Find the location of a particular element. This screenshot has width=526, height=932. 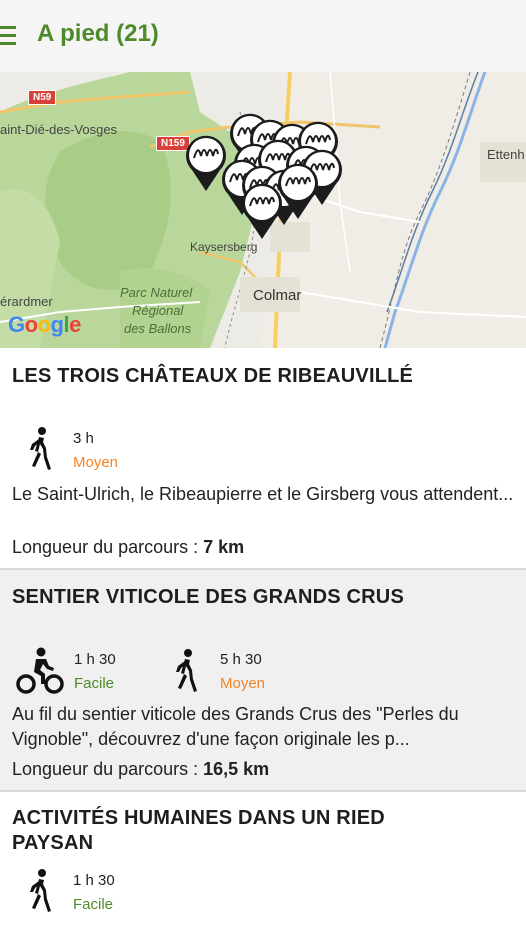

map-label-parc-2: Régional is located at coordinates (158, 310).